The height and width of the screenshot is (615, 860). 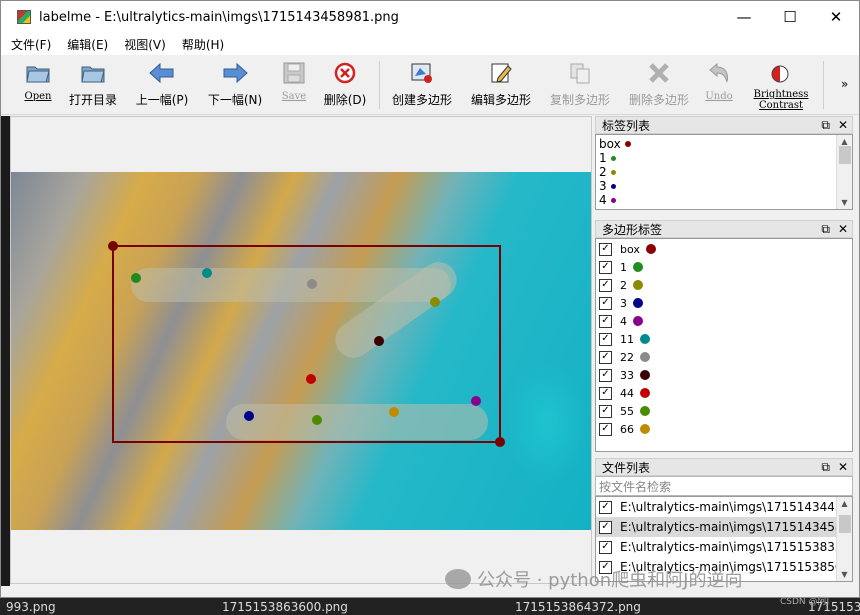 What do you see at coordinates (724, 527) in the screenshot?
I see `file-list-item-selected: ✓ E:\ultralytics-main\imgs\17151434589` at bounding box center [724, 527].